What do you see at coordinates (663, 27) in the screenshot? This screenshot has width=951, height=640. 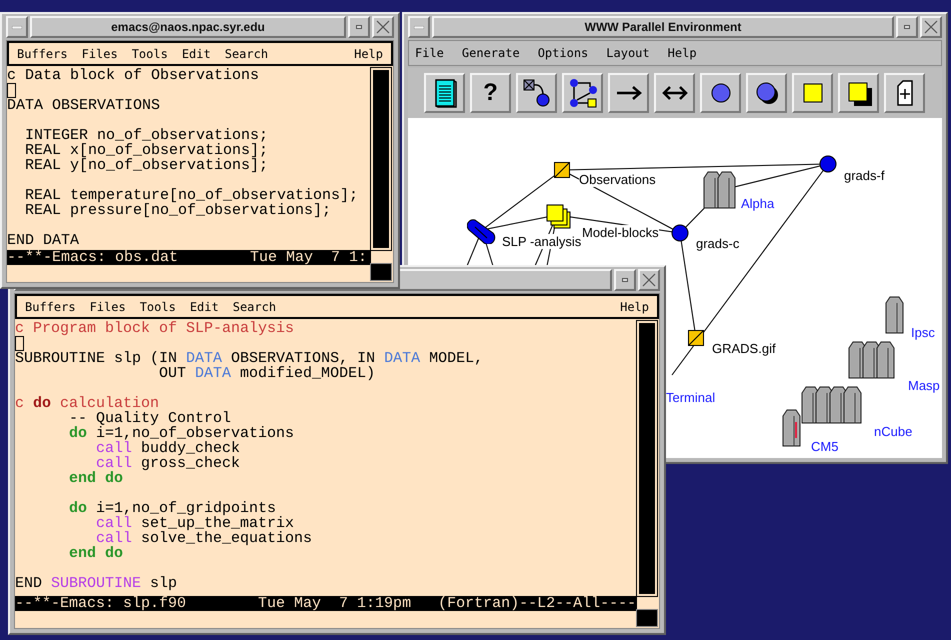 I see `window-title: WWW Parallel Environment` at bounding box center [663, 27].